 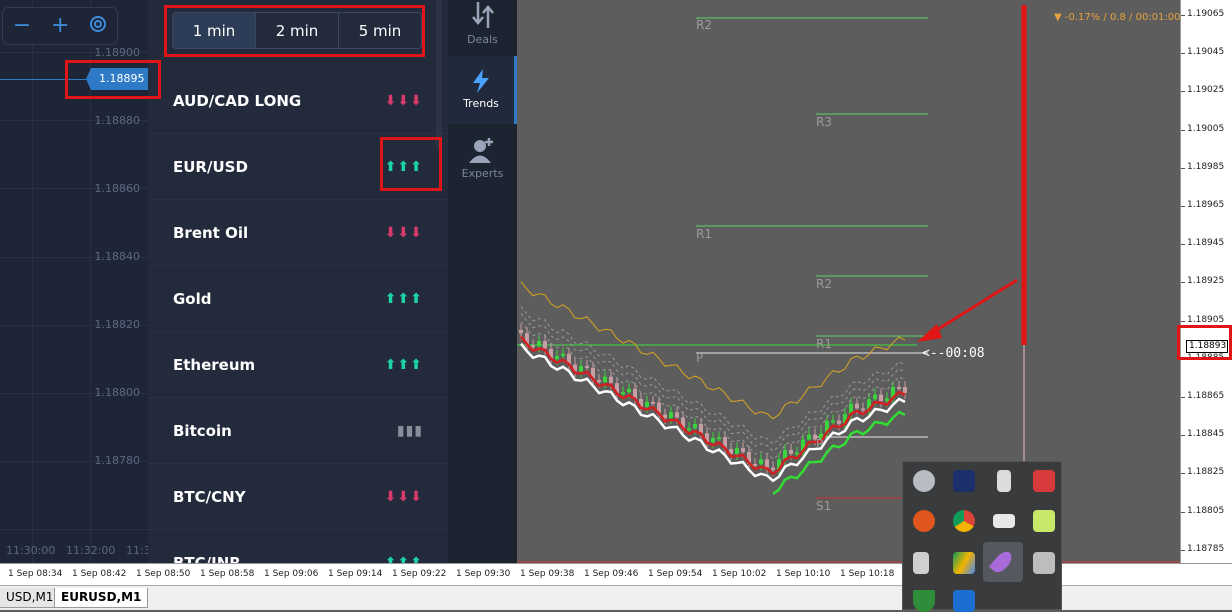 I want to click on nav-trends: Trends, so click(x=482, y=90).